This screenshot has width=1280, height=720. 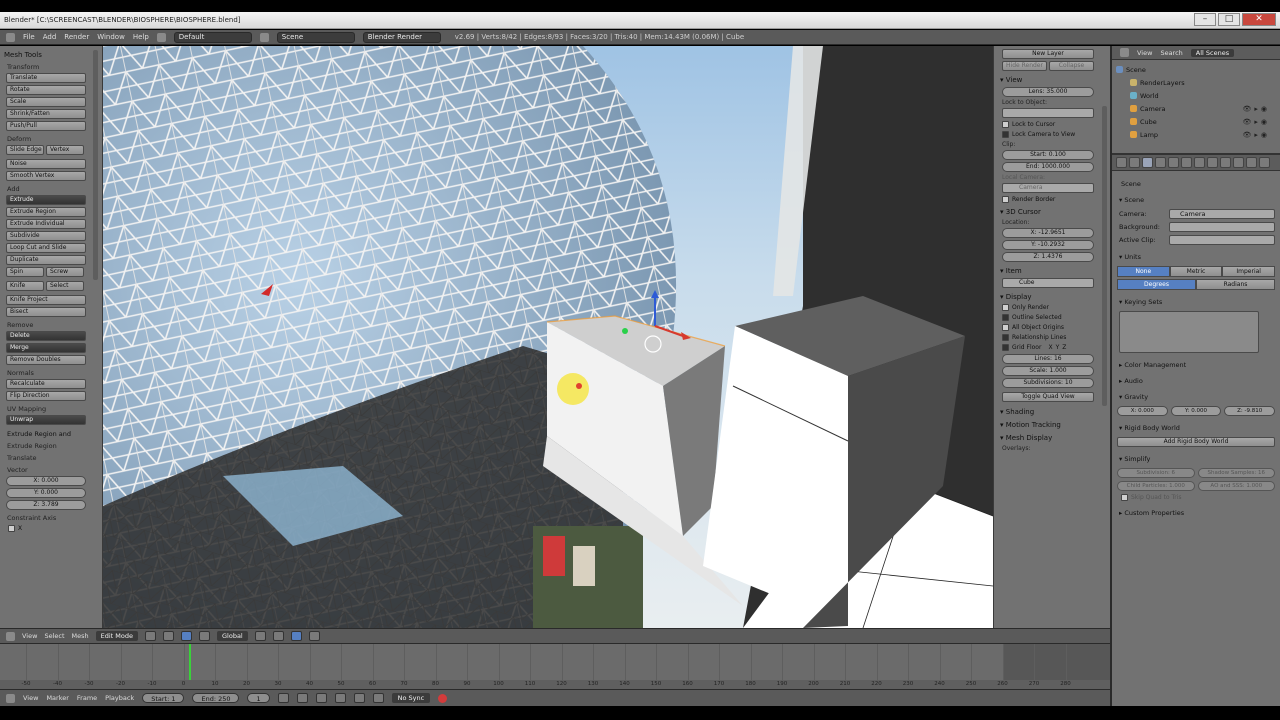 What do you see at coordinates (1235, 284) in the screenshot?
I see `radians-option: Radians` at bounding box center [1235, 284].